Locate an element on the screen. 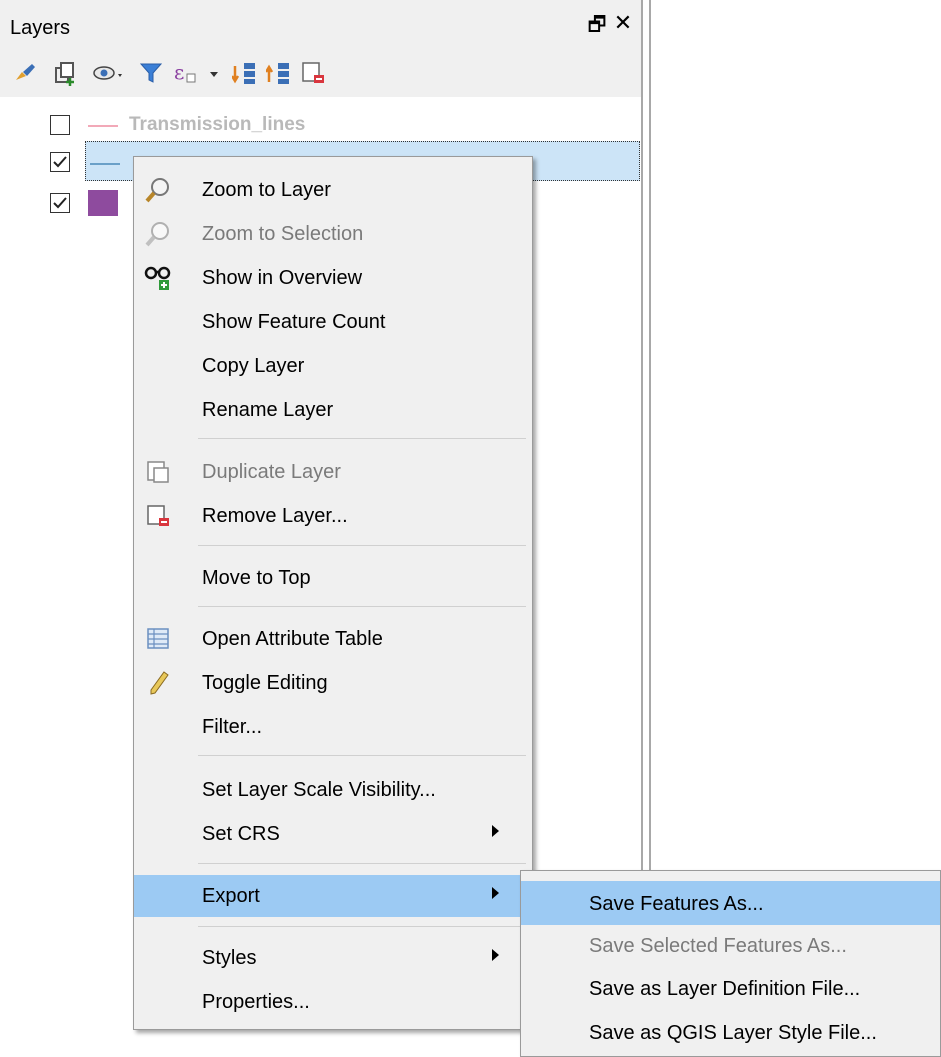 The height and width of the screenshot is (1057, 941). attribute-table-icon is located at coordinates (158, 639).